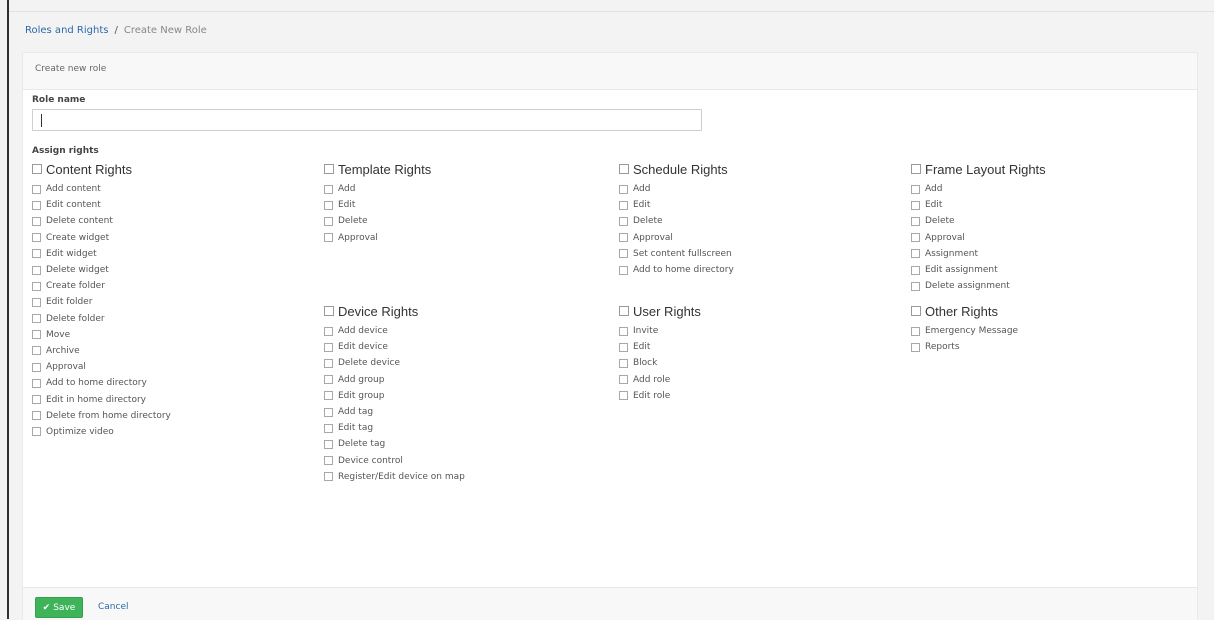 This screenshot has width=1214, height=620. What do you see at coordinates (749, 396) in the screenshot?
I see `right-checkbox-user-rights-edit-role: Edit role` at bounding box center [749, 396].